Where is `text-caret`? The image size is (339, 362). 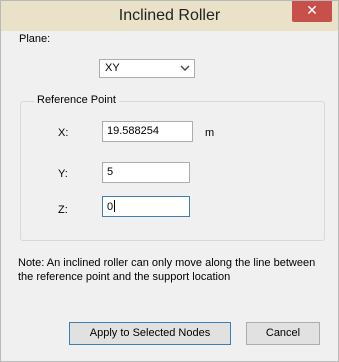 text-caret is located at coordinates (115, 206).